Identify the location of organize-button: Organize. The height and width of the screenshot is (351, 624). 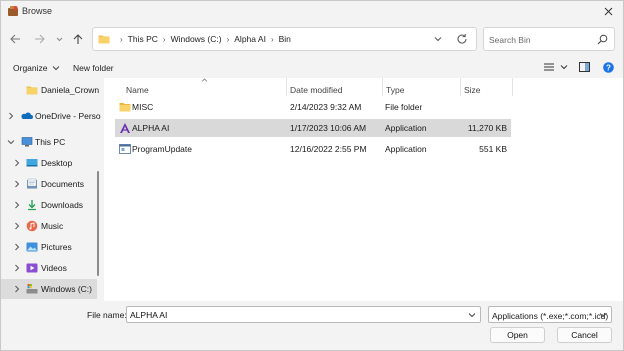
(36, 68).